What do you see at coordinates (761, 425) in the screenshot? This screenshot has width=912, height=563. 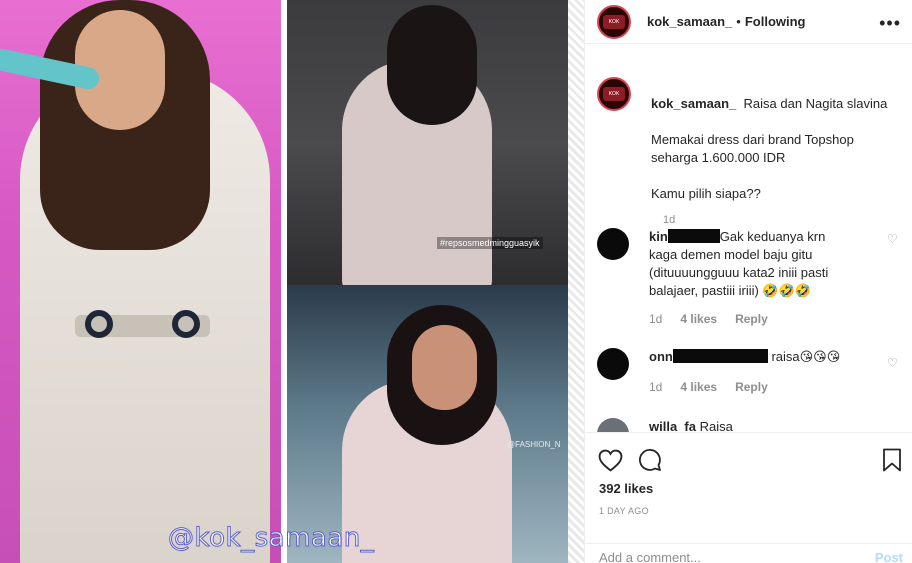 I see `comment-text: willa_fa Raisa` at bounding box center [761, 425].